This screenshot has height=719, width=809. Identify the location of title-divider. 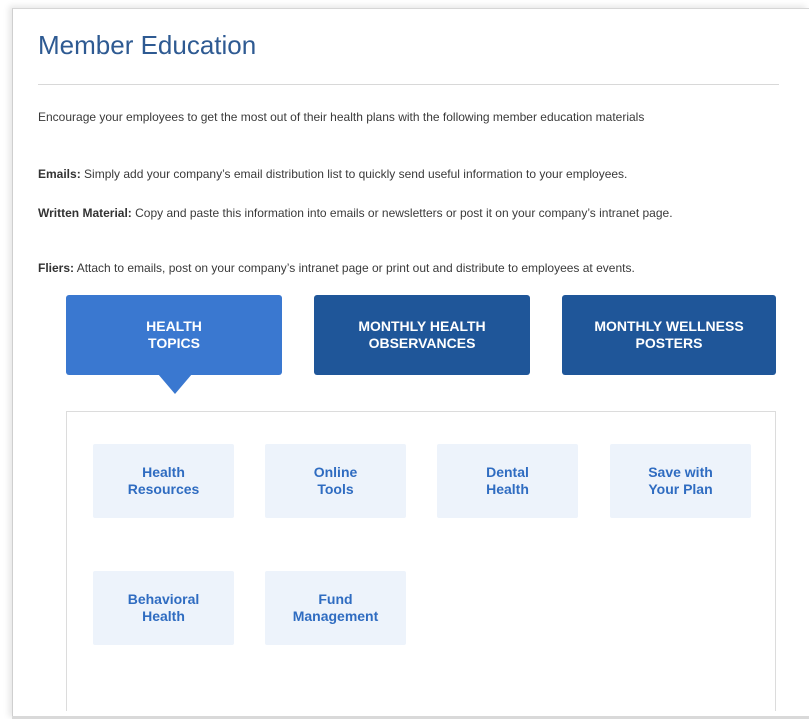
(408, 84).